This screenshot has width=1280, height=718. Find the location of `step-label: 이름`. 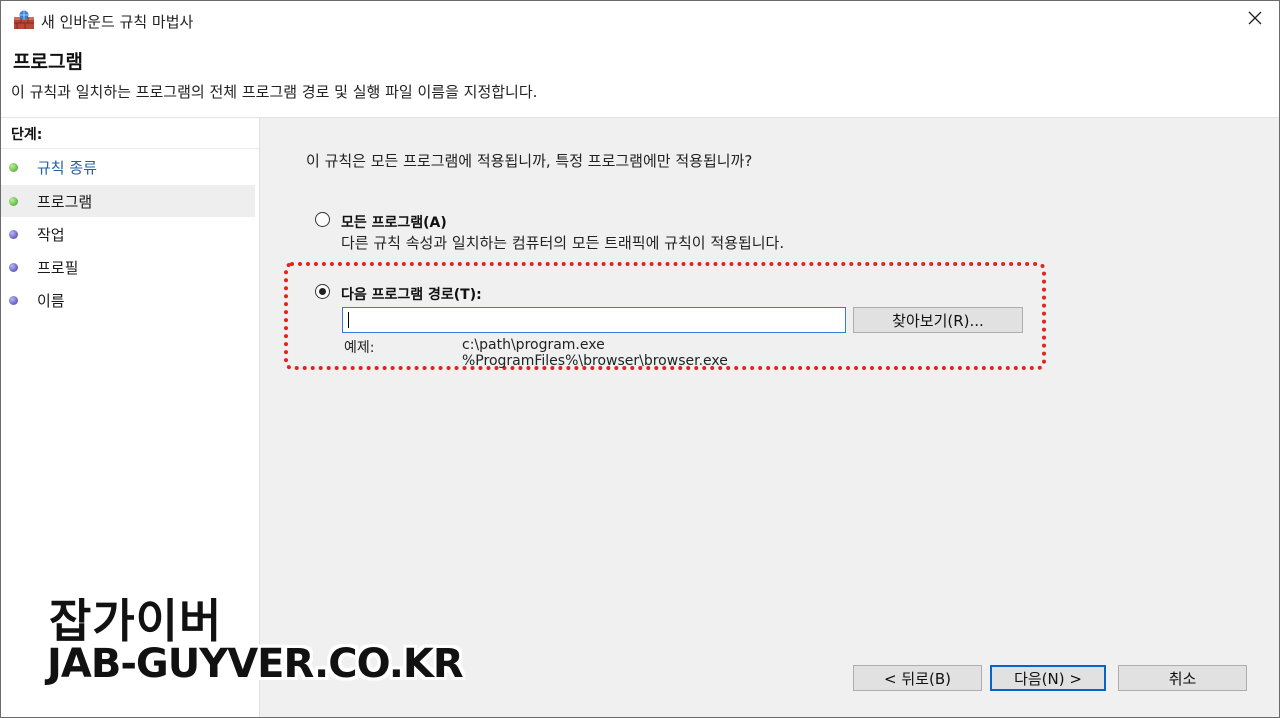

step-label: 이름 is located at coordinates (51, 301).